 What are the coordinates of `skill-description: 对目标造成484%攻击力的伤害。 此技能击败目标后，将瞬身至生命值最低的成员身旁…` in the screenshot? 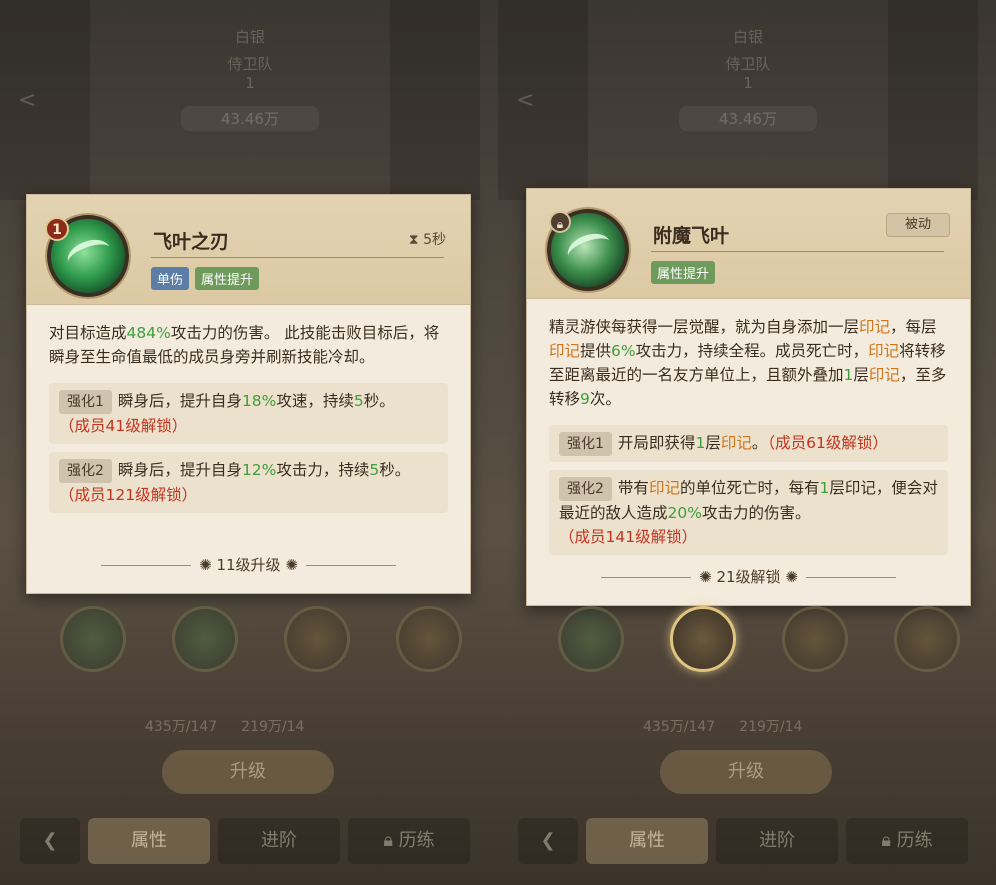 It's located at (244, 345).